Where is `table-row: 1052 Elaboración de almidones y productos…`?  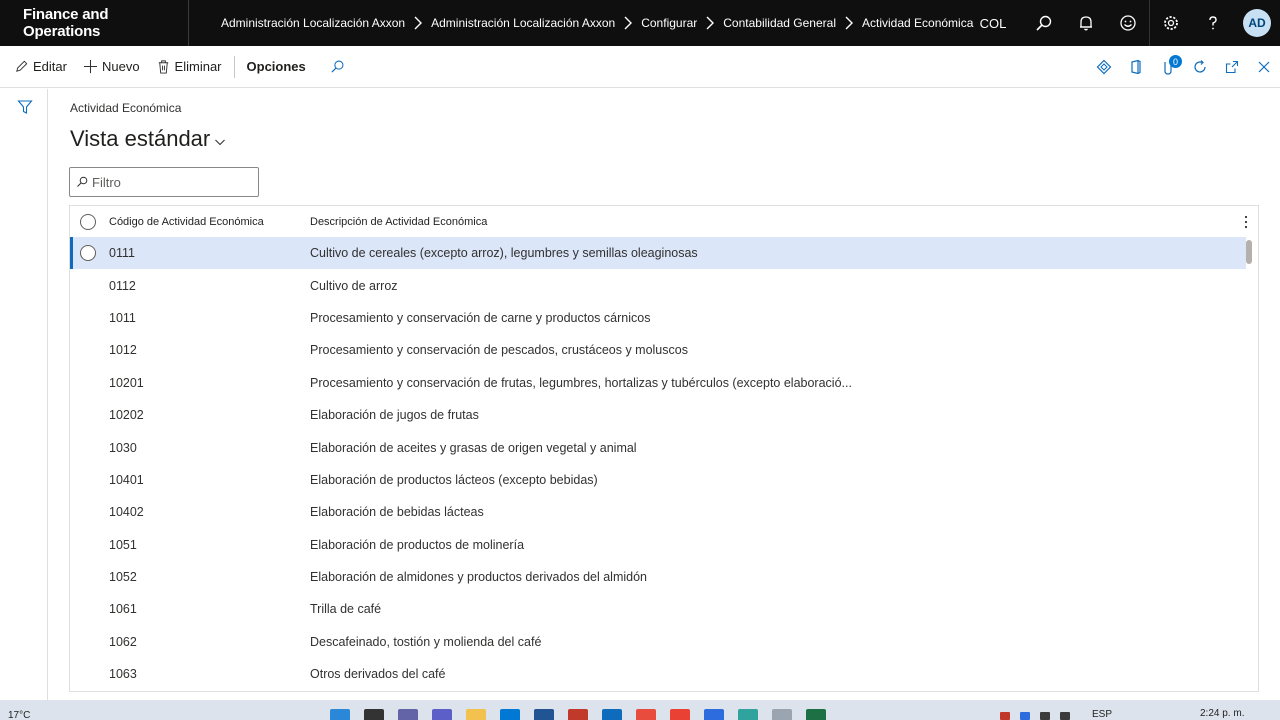
table-row: 1052 Elaboración de almidones y productos… is located at coordinates (658, 577).